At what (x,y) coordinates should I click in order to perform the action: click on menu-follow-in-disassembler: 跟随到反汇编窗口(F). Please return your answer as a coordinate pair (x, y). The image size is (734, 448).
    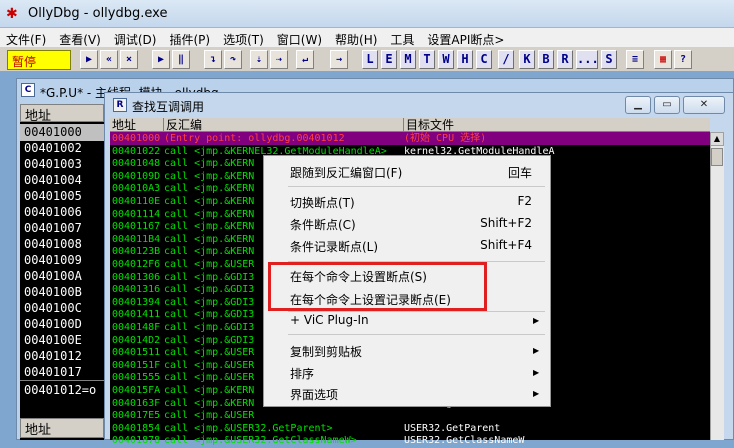
    Looking at the image, I should click on (346, 172).